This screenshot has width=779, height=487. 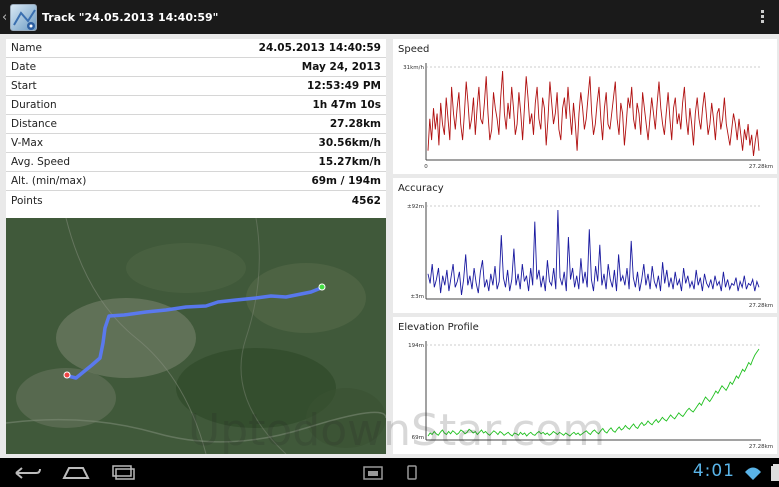 I want to click on chart-title: Accuracy, so click(x=421, y=188).